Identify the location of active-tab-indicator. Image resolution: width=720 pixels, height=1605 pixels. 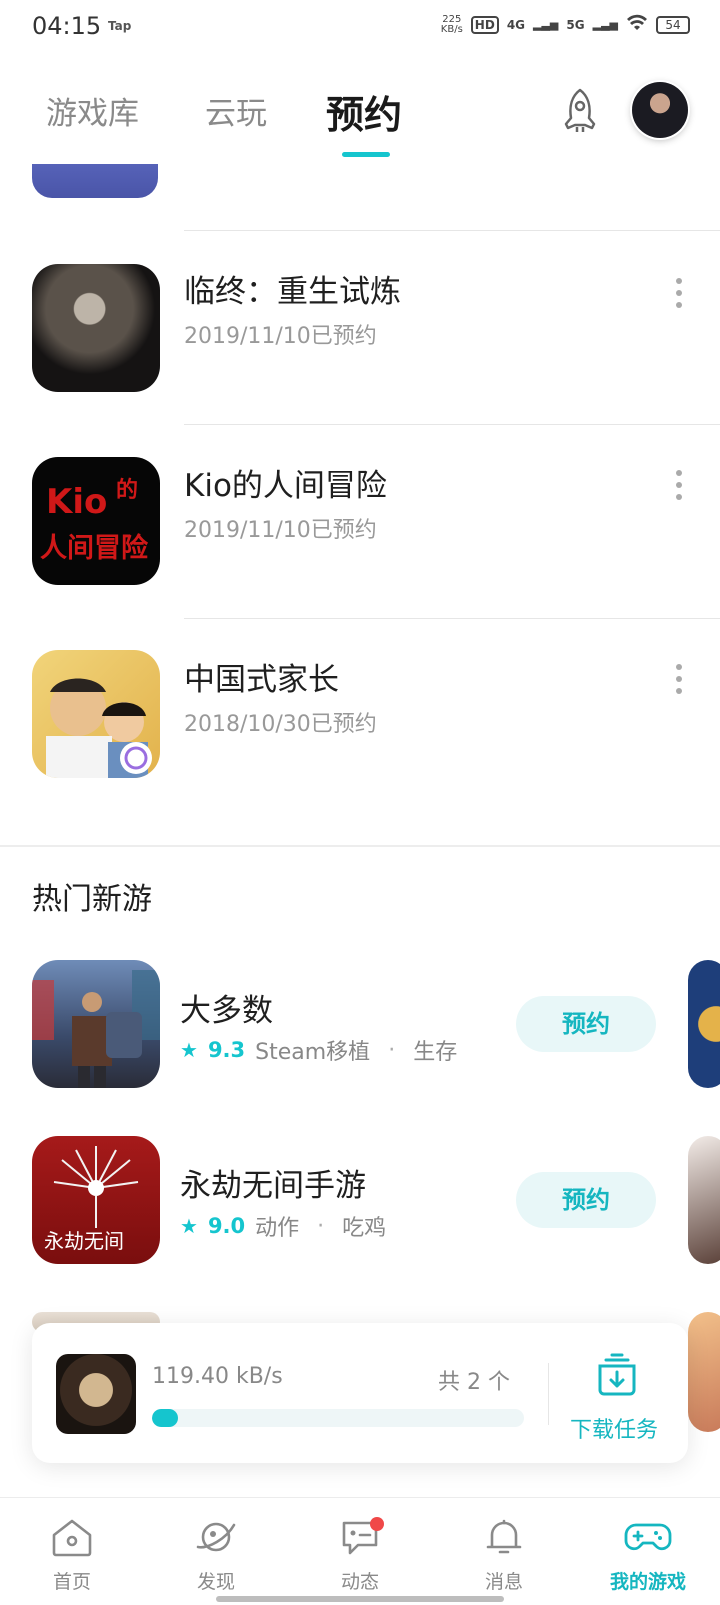
(366, 154).